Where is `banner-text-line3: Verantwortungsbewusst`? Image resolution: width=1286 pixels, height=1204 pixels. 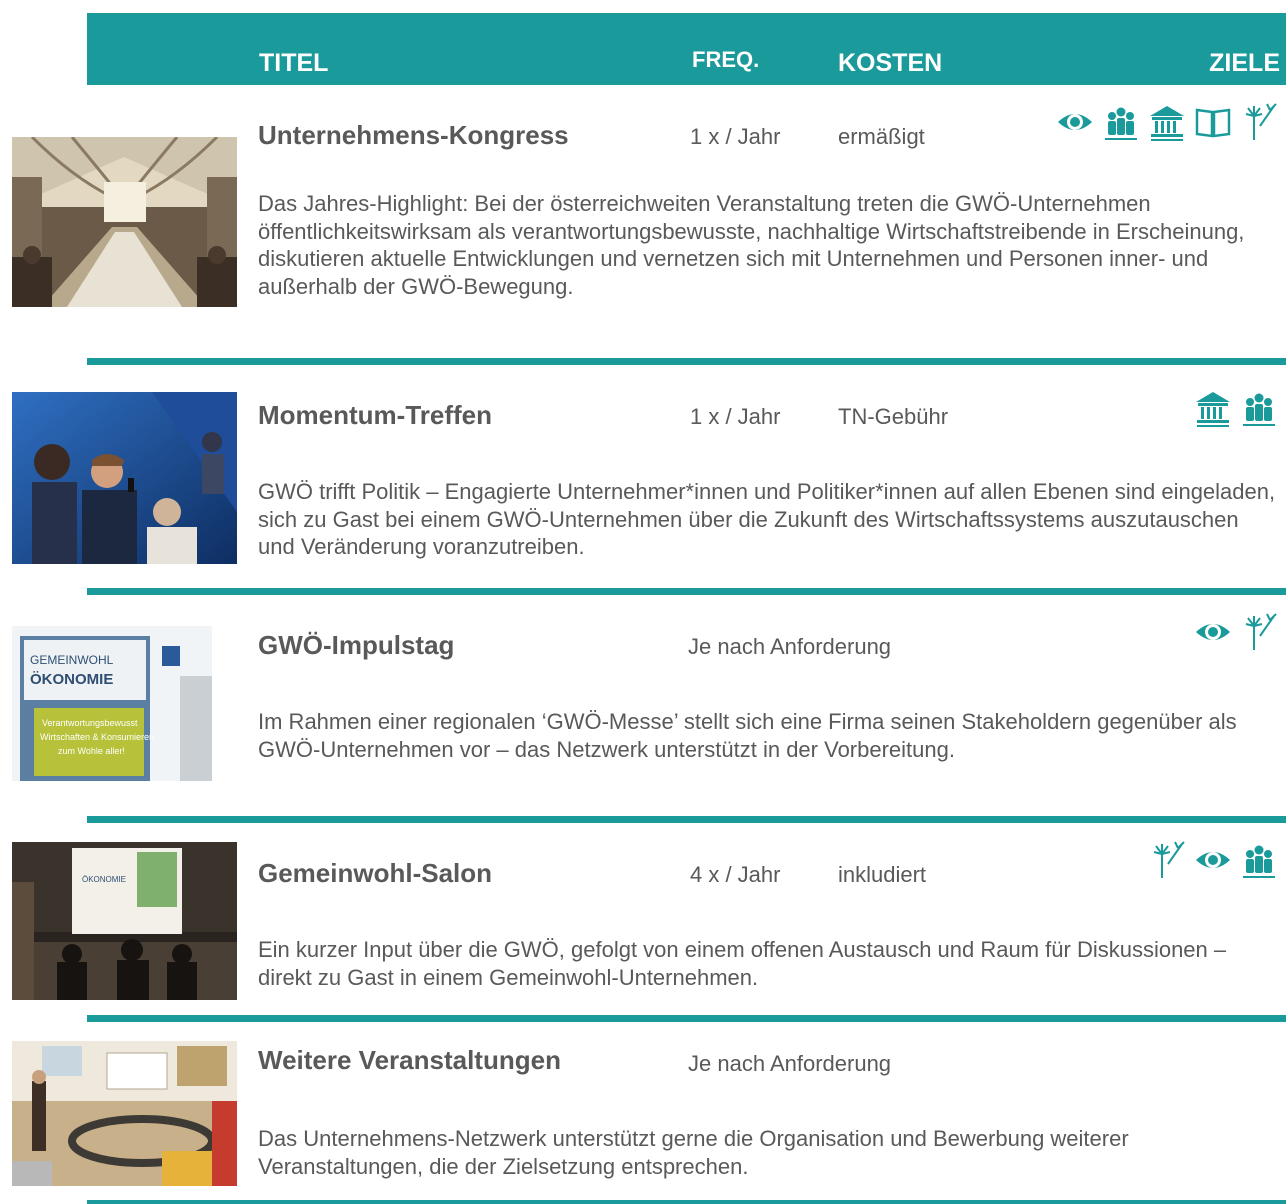 banner-text-line3: Verantwortungsbewusst is located at coordinates (90, 723).